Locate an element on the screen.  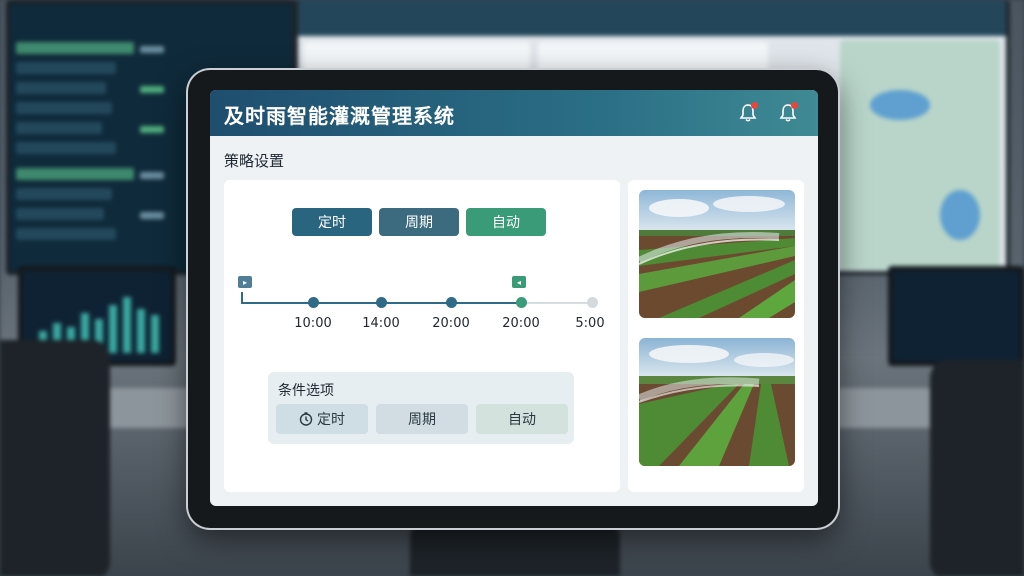
app-title: 及时雨智能灌溉管理系统 is located at coordinates (339, 116).